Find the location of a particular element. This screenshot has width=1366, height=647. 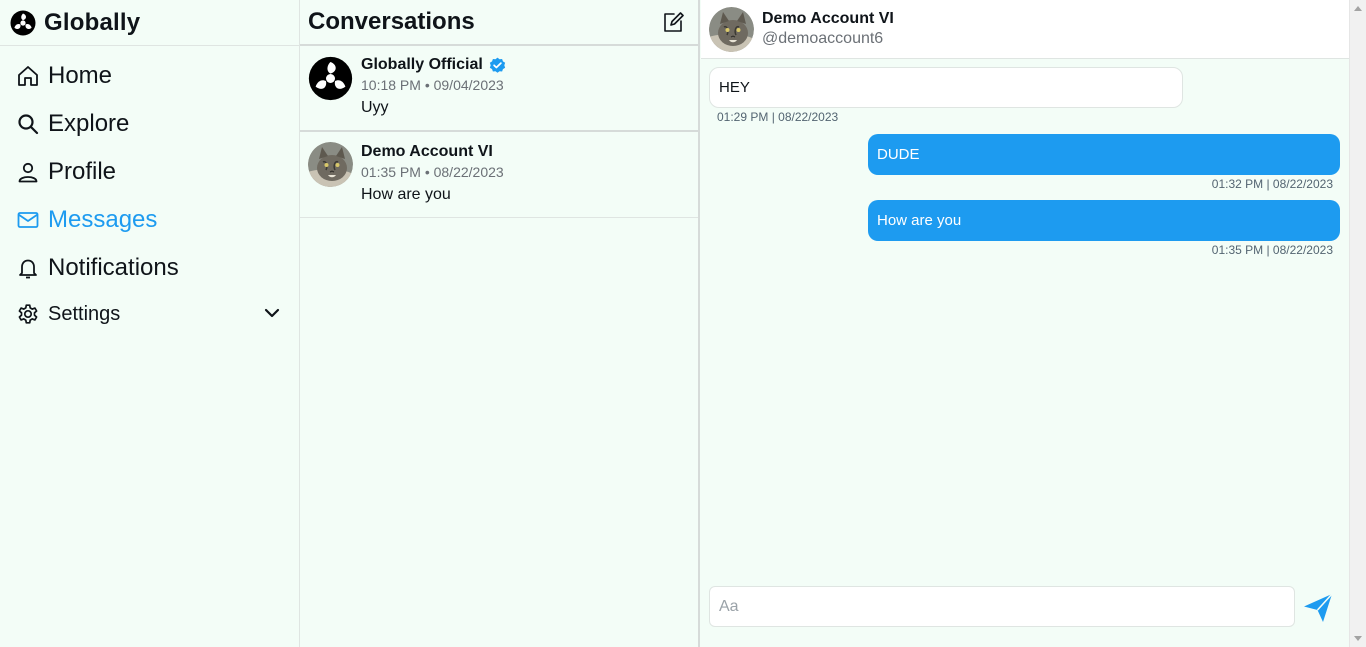

message-bubble: DUDE is located at coordinates (1104, 154).